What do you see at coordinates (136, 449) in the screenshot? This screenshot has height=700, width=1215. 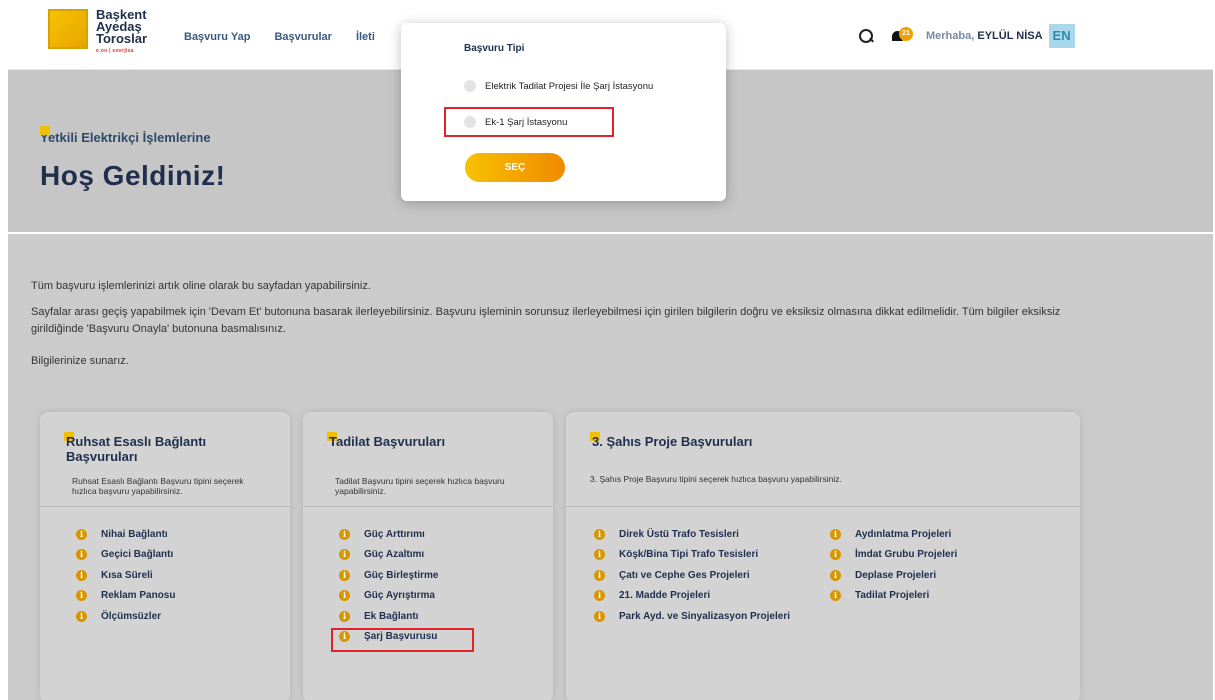 I see `card-title: Ruhsat Esaslı Bağlantı Başvuruları` at bounding box center [136, 449].